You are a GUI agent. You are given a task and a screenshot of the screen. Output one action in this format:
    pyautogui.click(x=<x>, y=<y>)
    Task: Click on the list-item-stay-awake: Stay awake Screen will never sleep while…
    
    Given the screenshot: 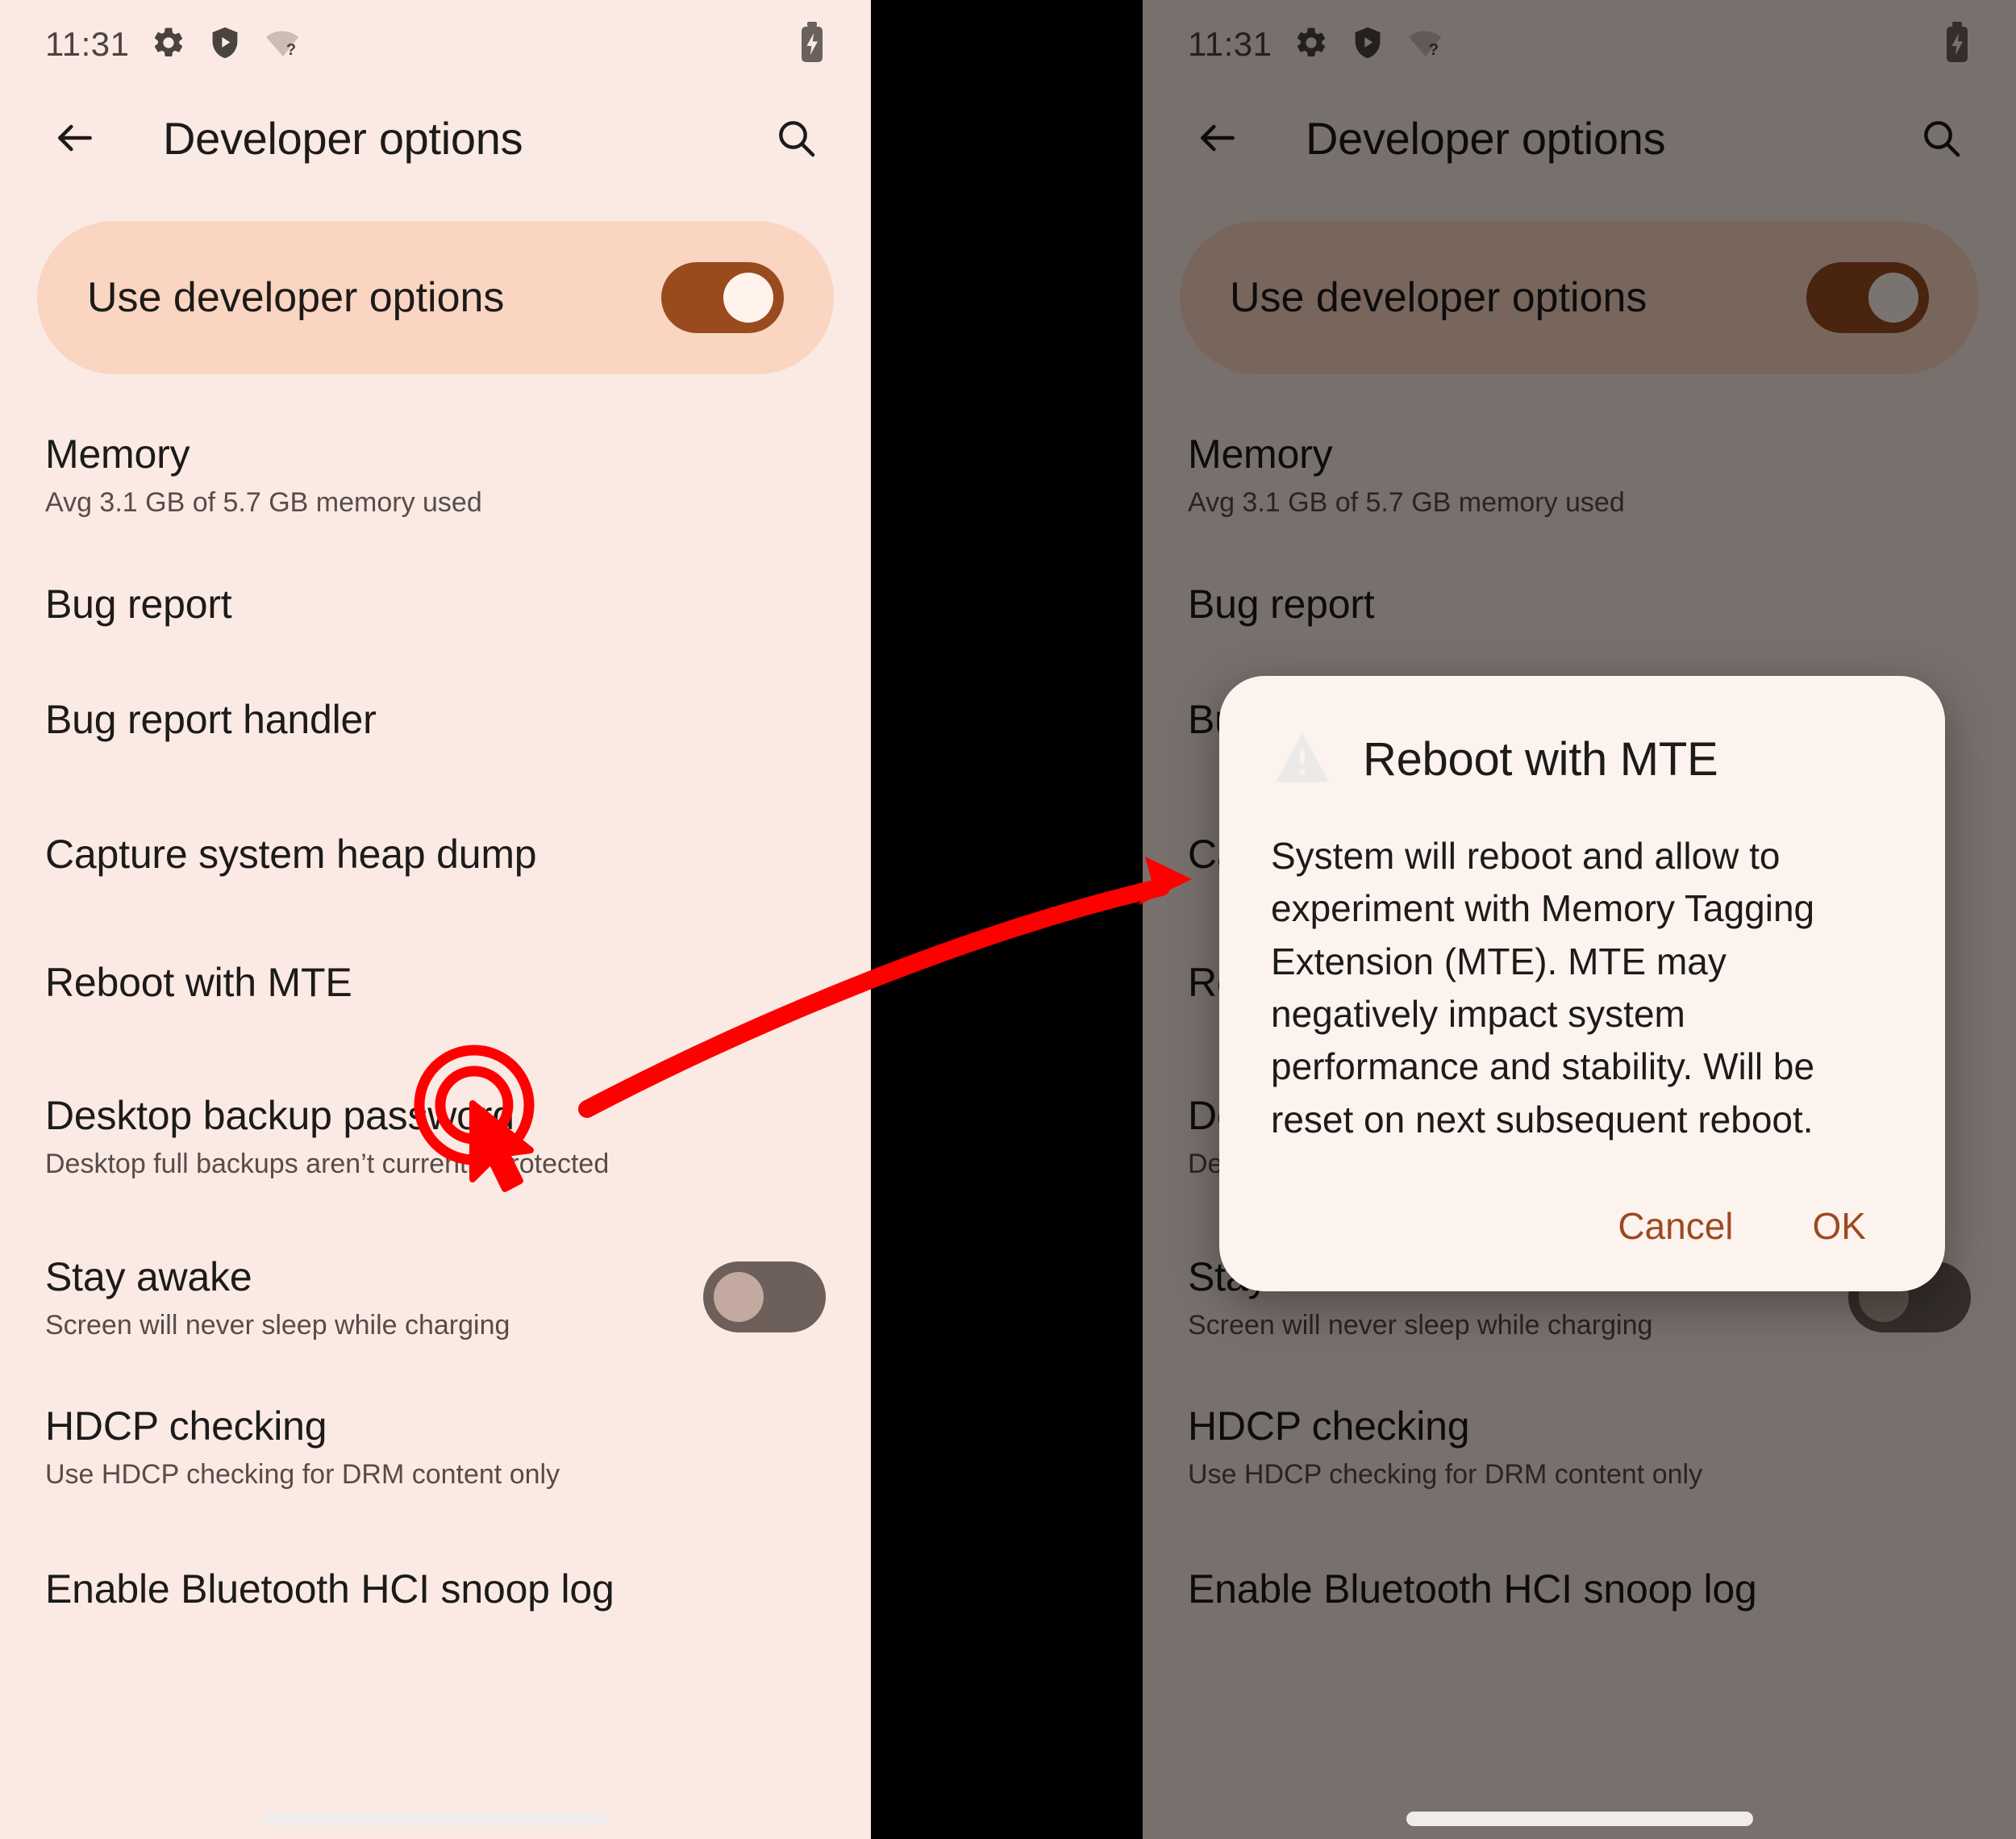 What is the action you would take?
    pyautogui.click(x=435, y=1298)
    